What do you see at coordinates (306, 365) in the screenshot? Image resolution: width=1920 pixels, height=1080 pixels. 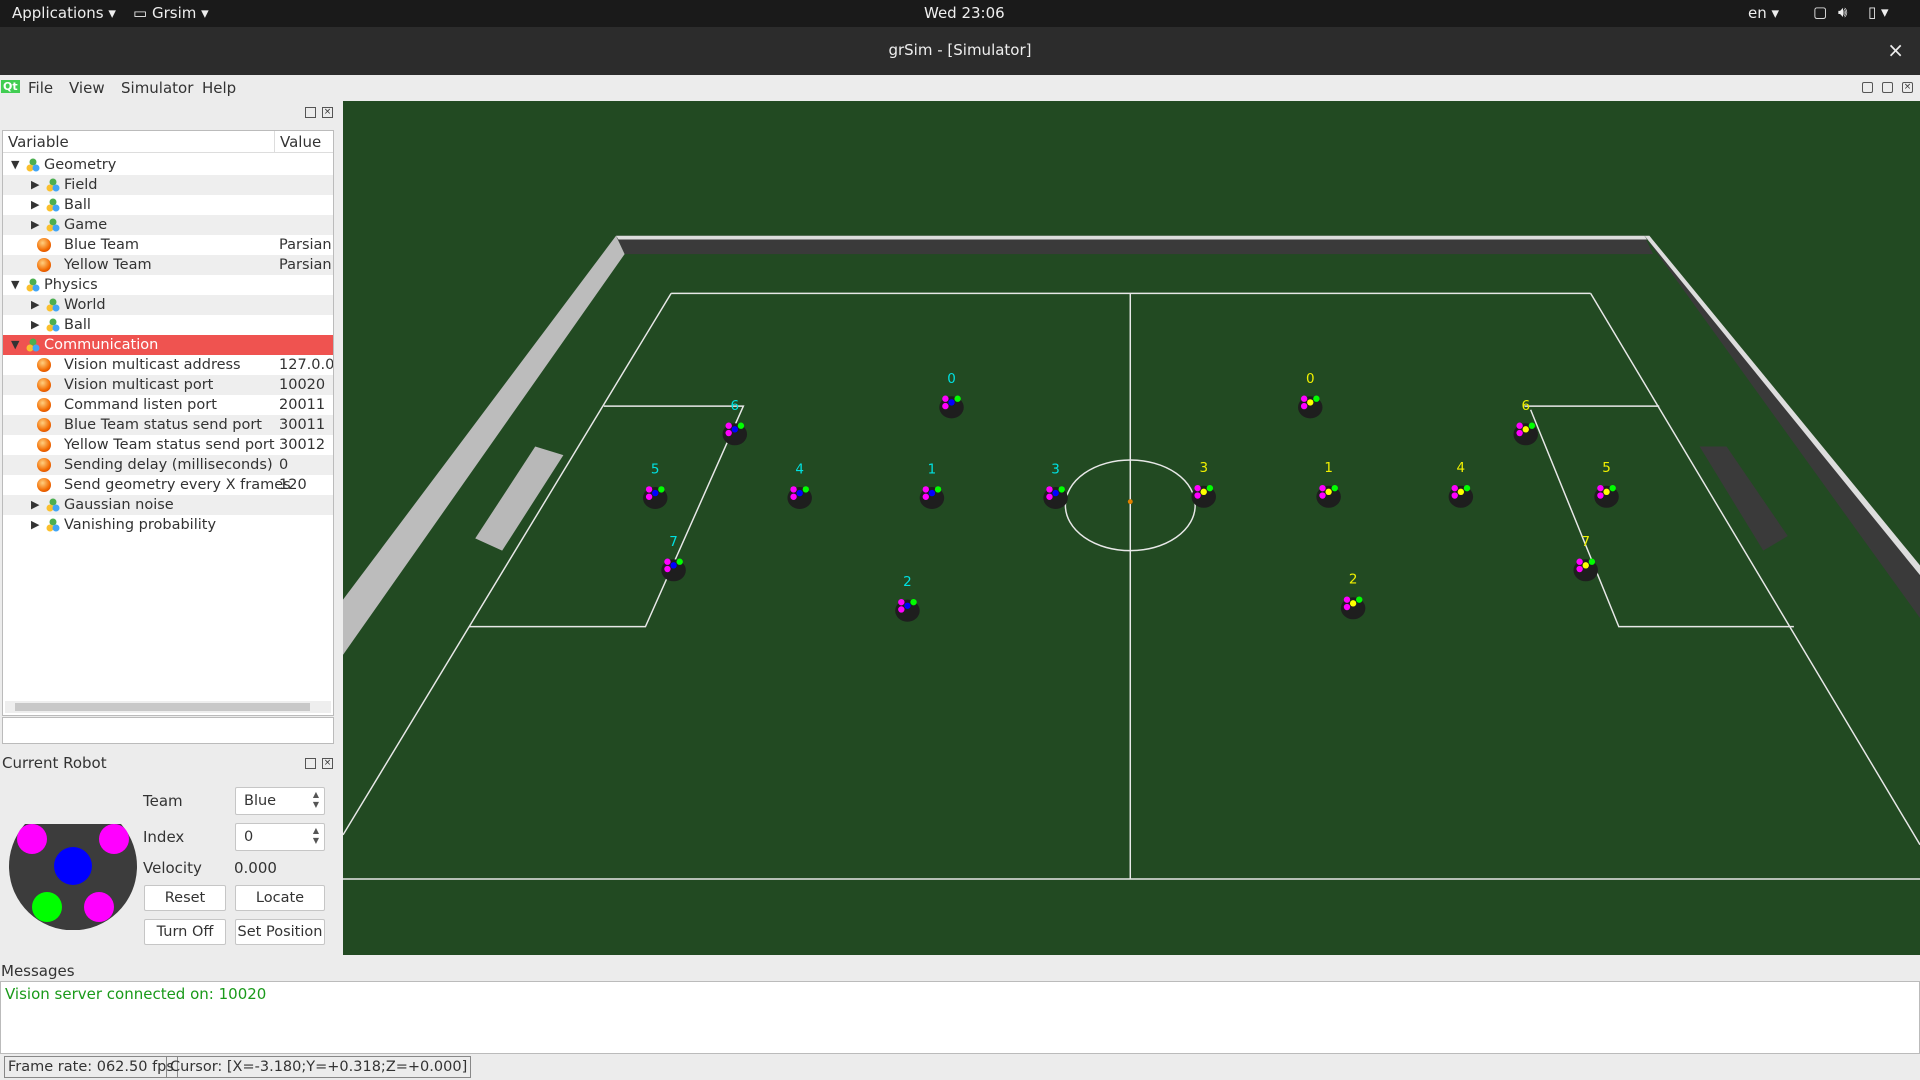 I see `tree-row-value: 127.0.0.1` at bounding box center [306, 365].